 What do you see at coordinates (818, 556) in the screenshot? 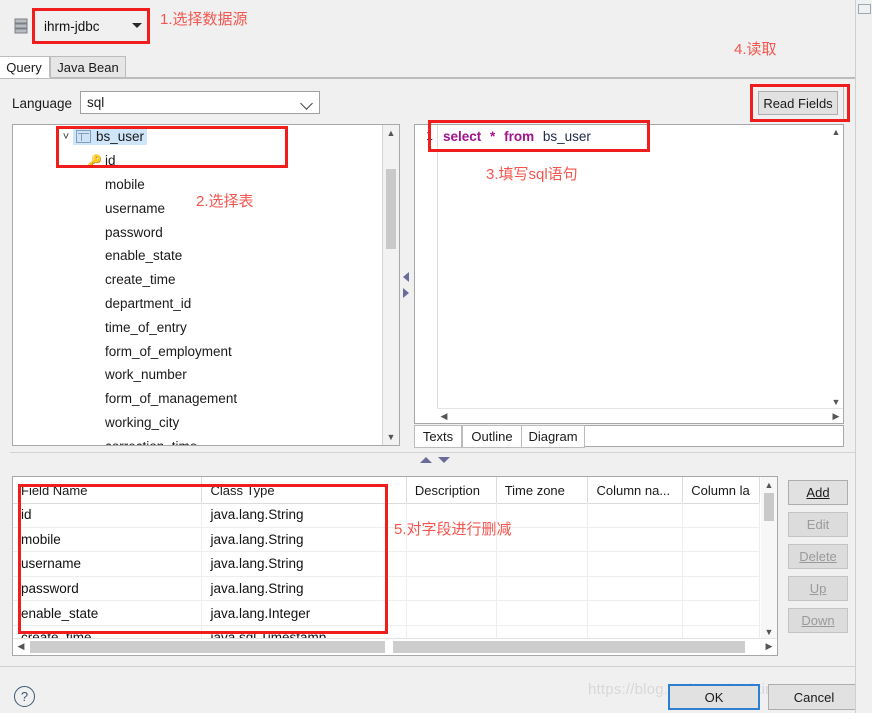
I see `delete-button: Delete` at bounding box center [818, 556].